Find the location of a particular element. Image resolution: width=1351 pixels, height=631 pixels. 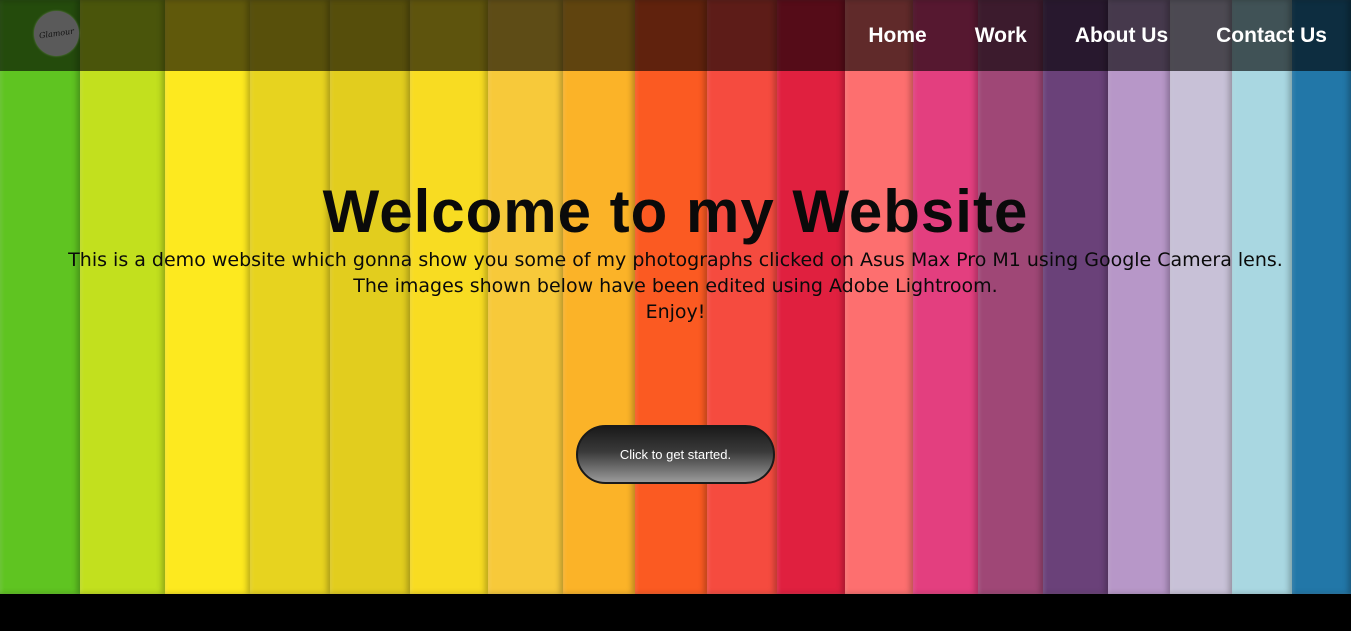

nav-item-work: Work is located at coordinates (1001, 36).